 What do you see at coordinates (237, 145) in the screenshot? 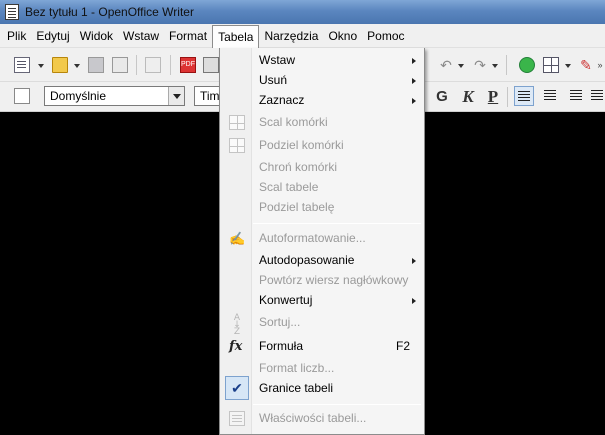
I see `split-cells-icon` at bounding box center [237, 145].